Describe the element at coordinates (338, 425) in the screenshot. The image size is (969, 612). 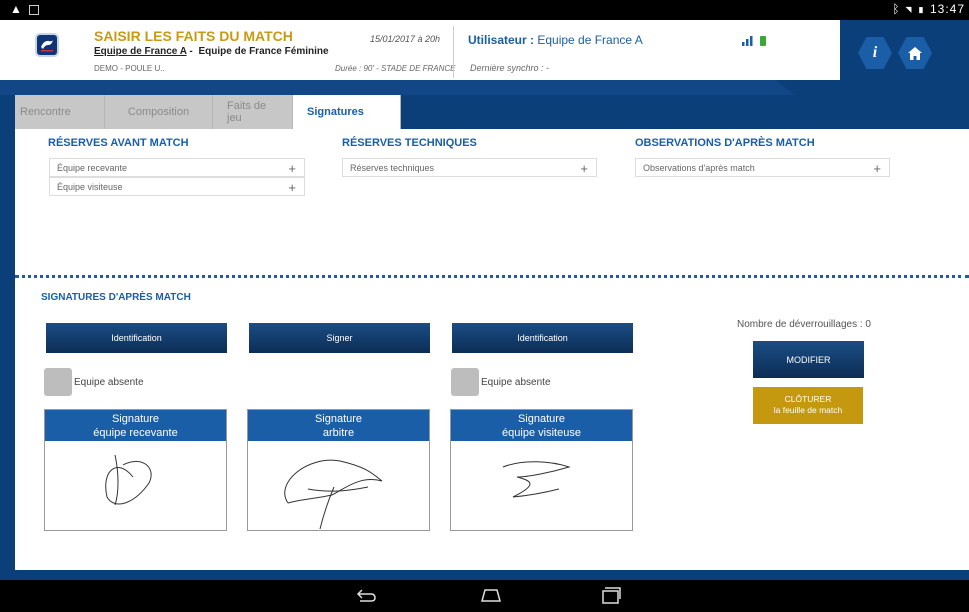
I see `signature-referee-header: Signature arbitre` at that location.